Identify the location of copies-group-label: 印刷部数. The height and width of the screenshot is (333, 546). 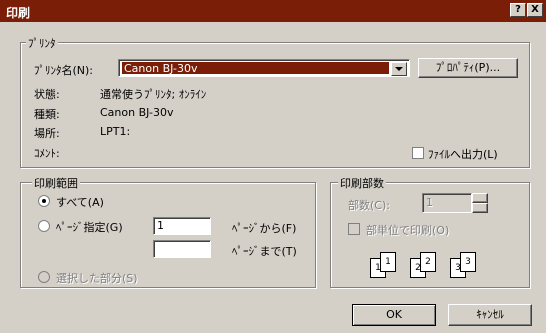
(362, 183).